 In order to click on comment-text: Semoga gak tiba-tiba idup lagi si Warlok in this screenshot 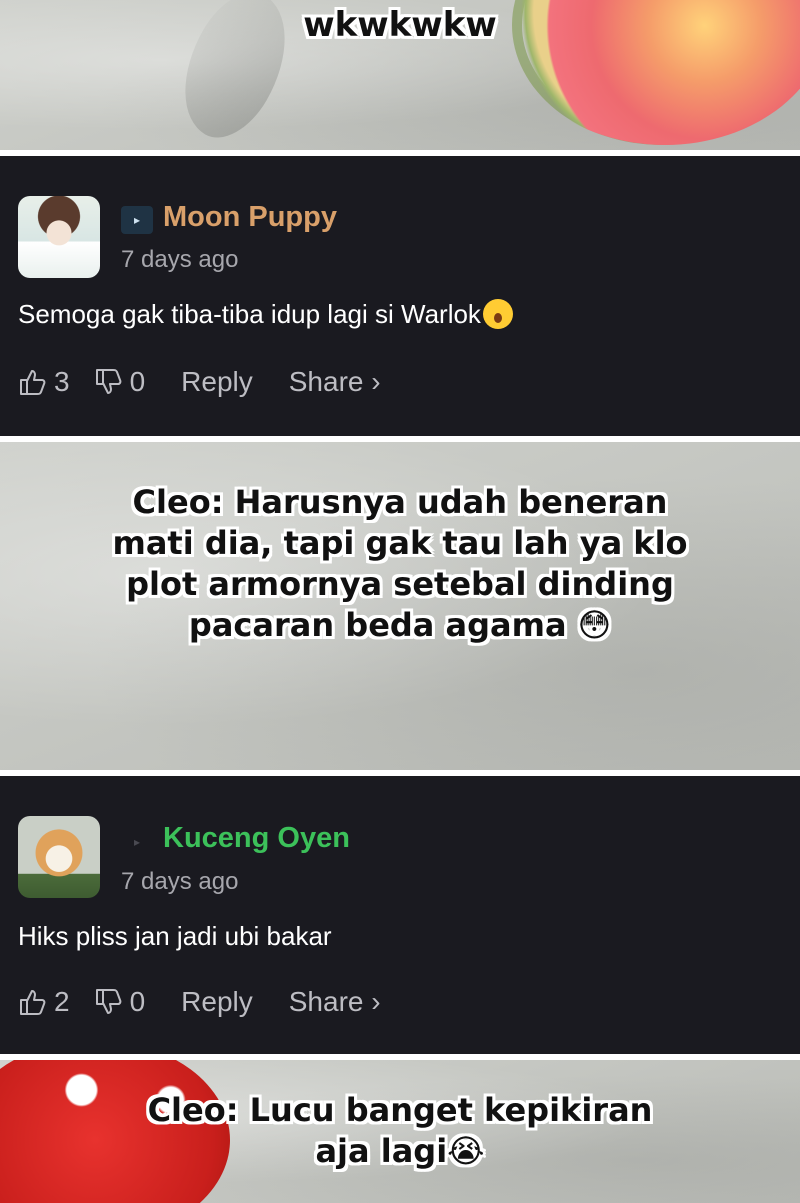, I will do `click(265, 314)`.